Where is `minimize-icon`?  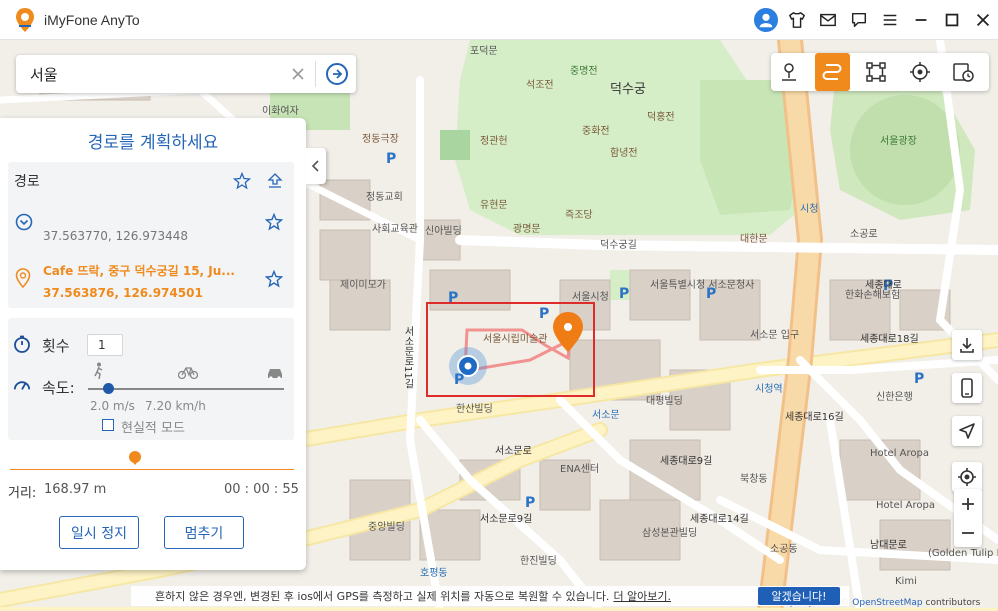
minimize-icon is located at coordinates (920, 20).